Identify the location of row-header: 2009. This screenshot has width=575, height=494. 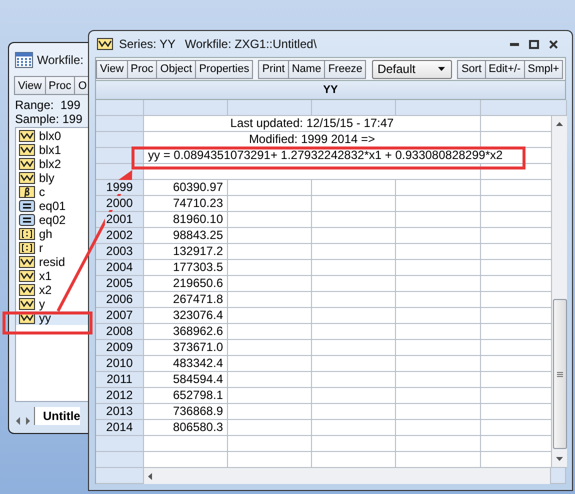
(120, 348).